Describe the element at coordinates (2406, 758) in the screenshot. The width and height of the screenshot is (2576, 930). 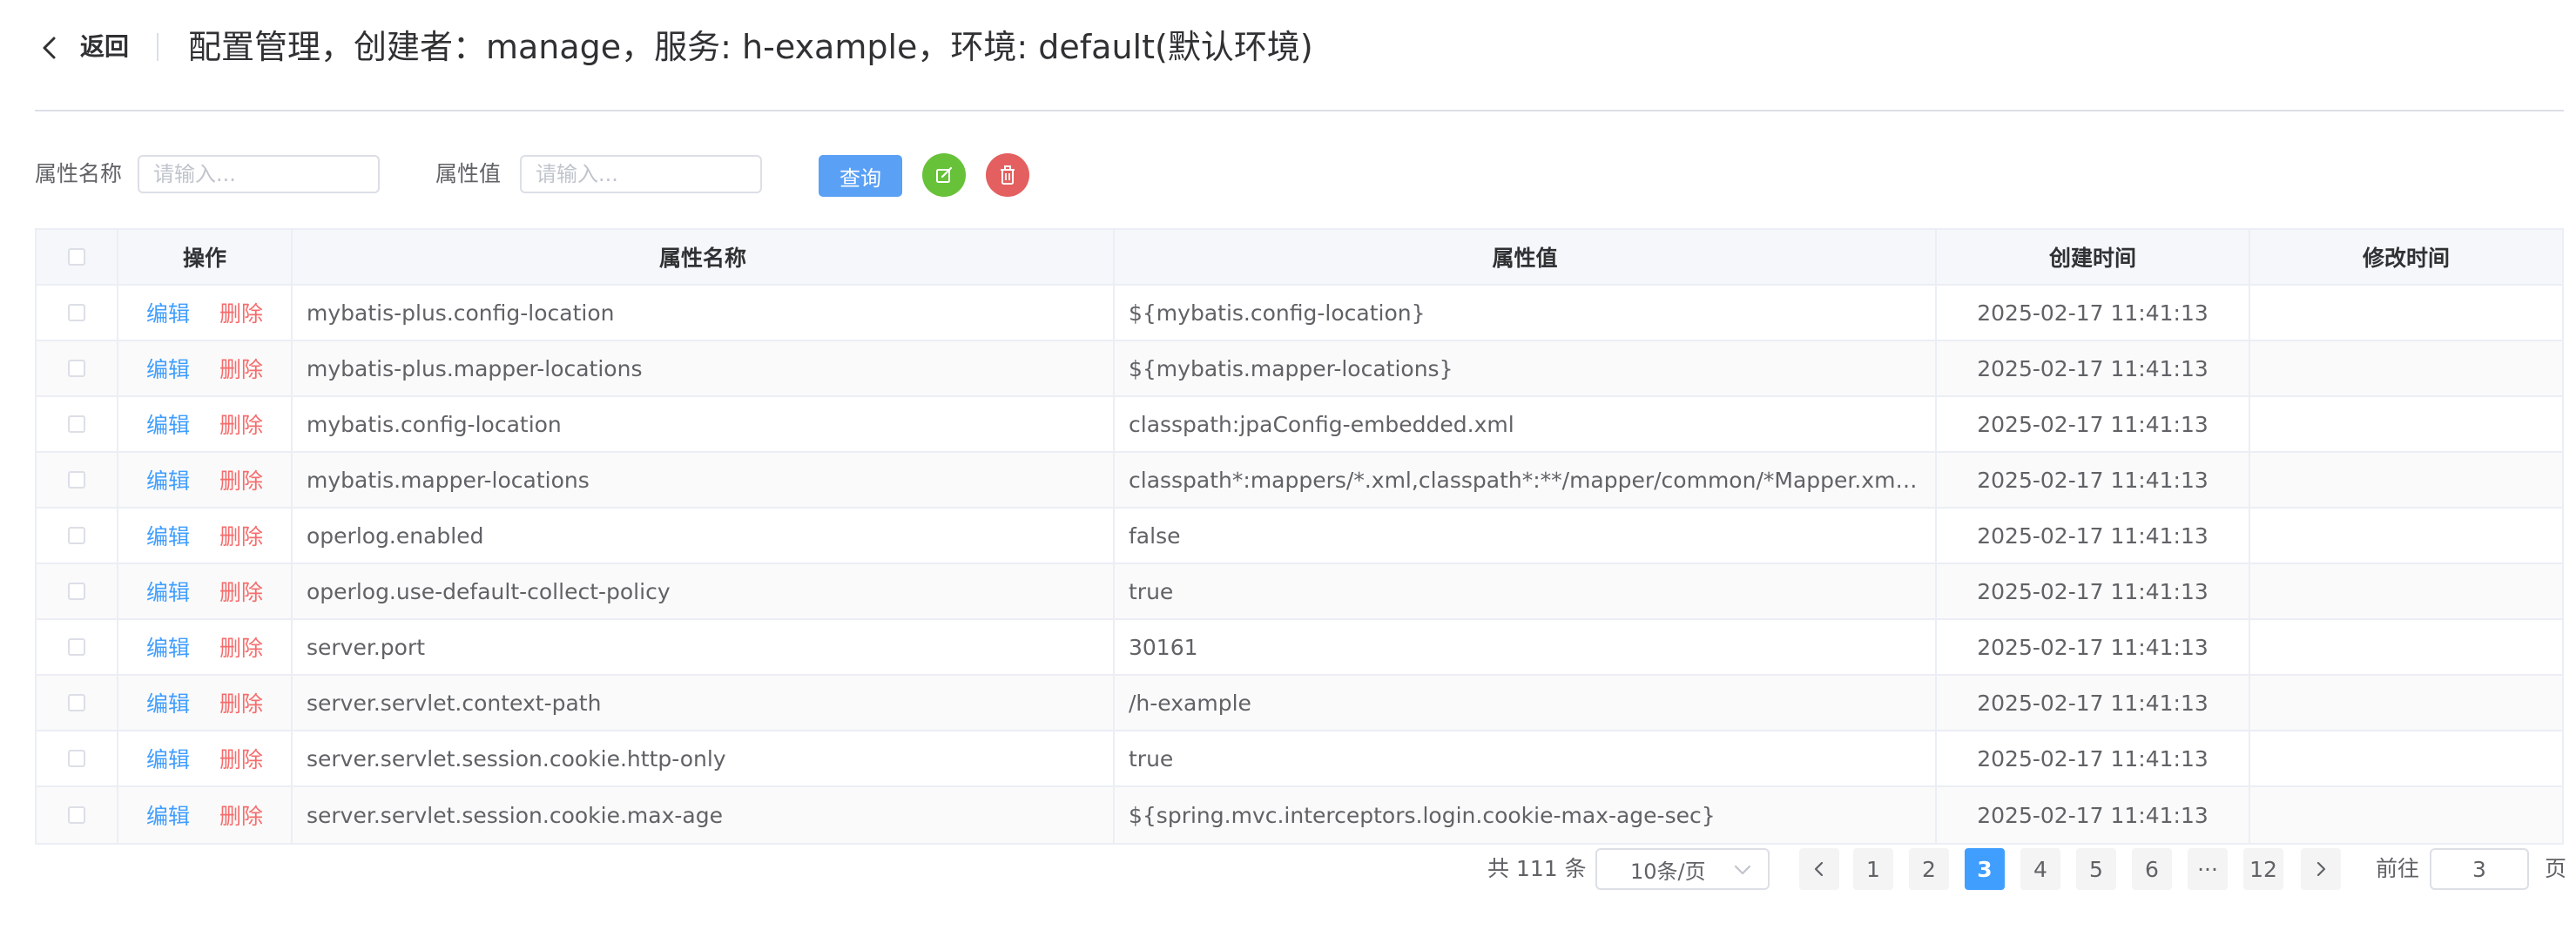
I see `modified-time-cell` at that location.